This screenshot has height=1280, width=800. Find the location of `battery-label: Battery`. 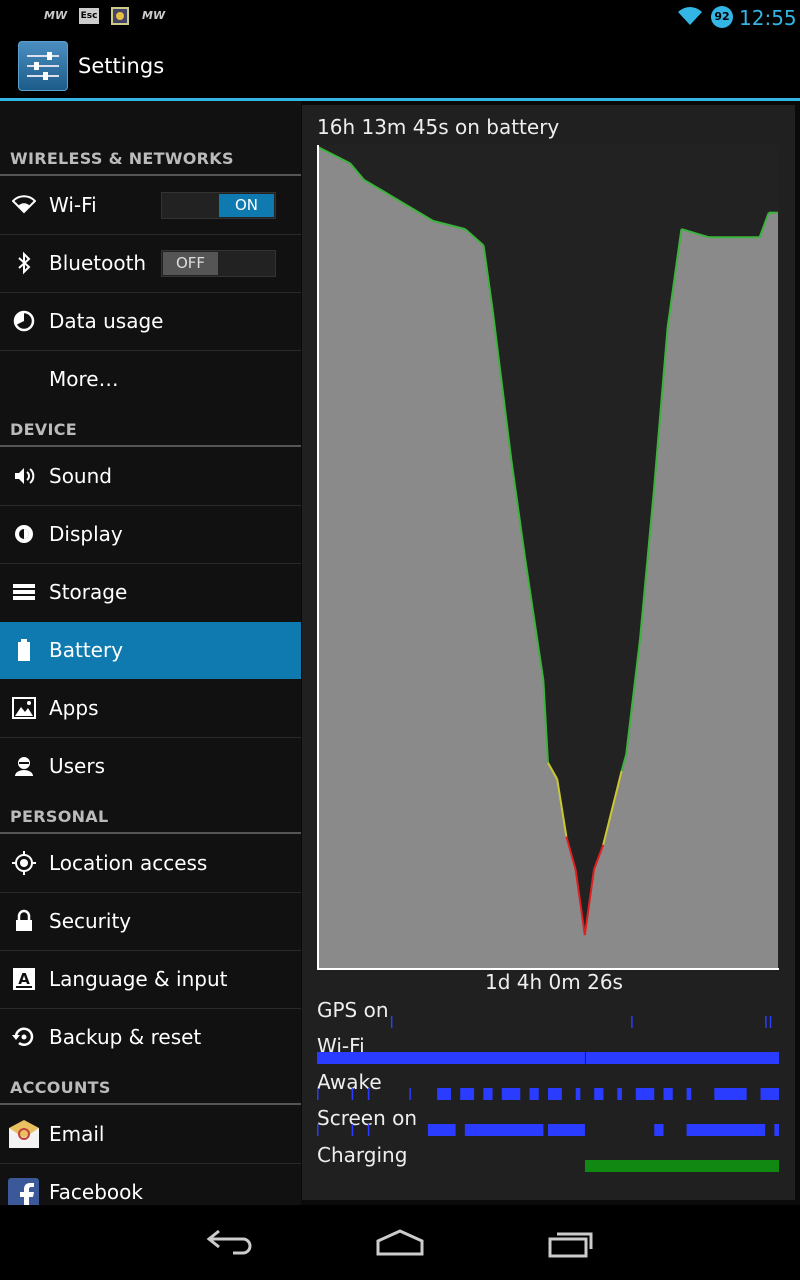

battery-label: Battery is located at coordinates (86, 650).